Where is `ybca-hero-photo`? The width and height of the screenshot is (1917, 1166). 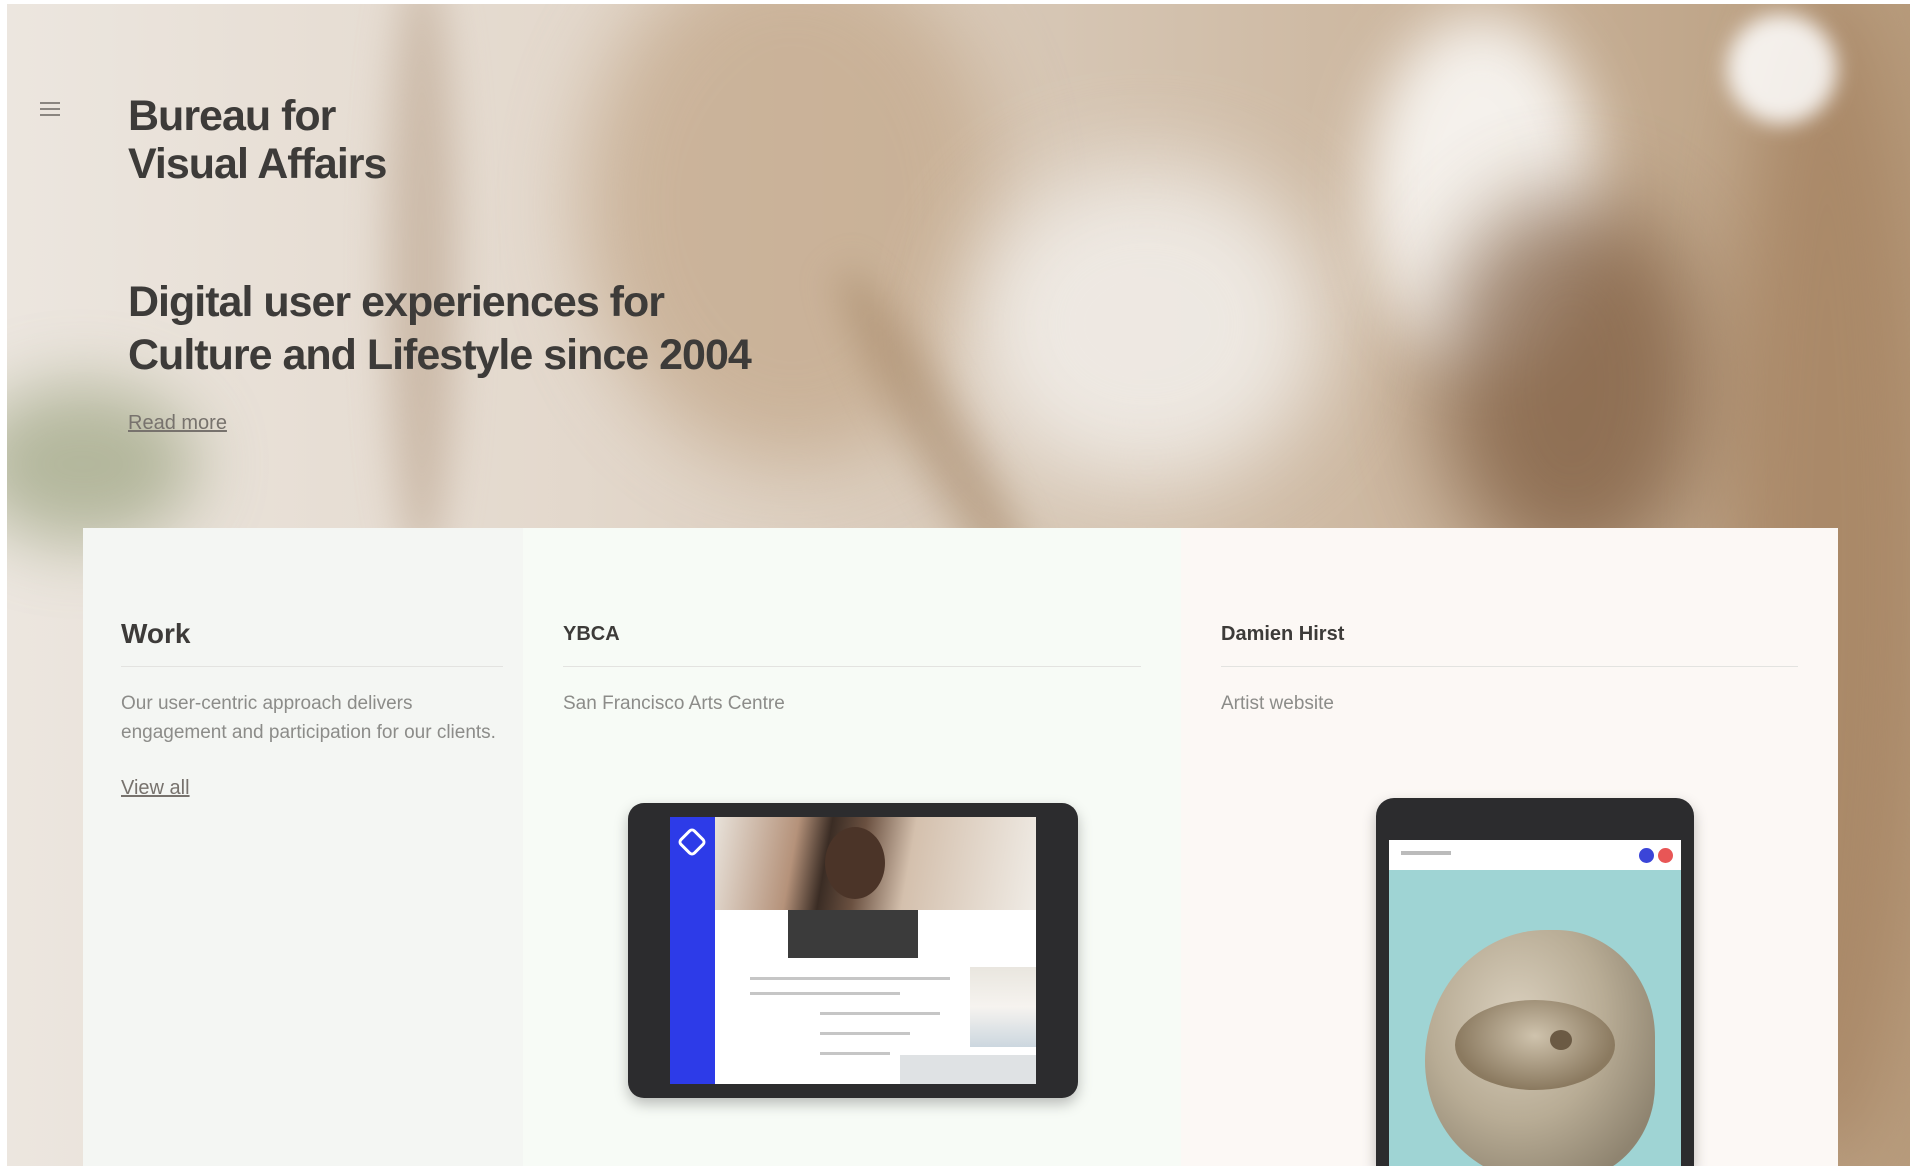 ybca-hero-photo is located at coordinates (875, 863).